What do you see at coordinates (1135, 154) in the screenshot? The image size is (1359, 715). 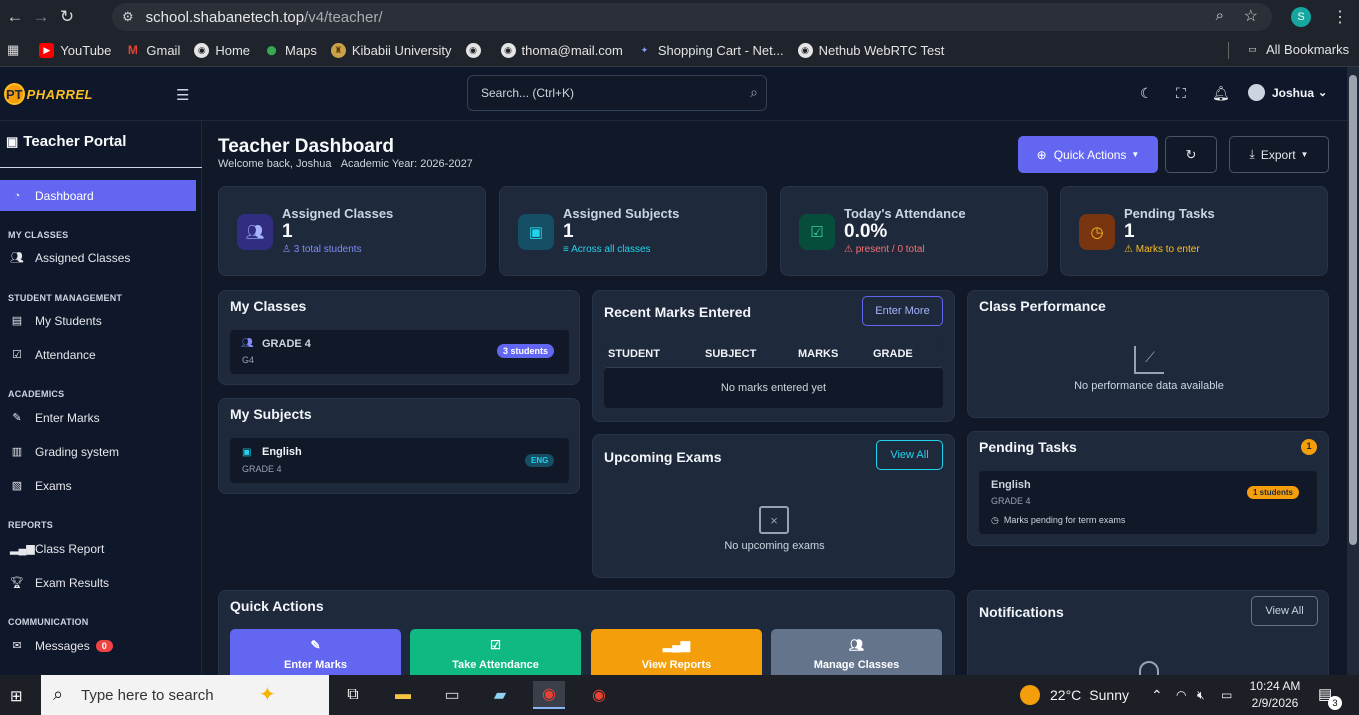 I see `caret-down-icon: ▼` at bounding box center [1135, 154].